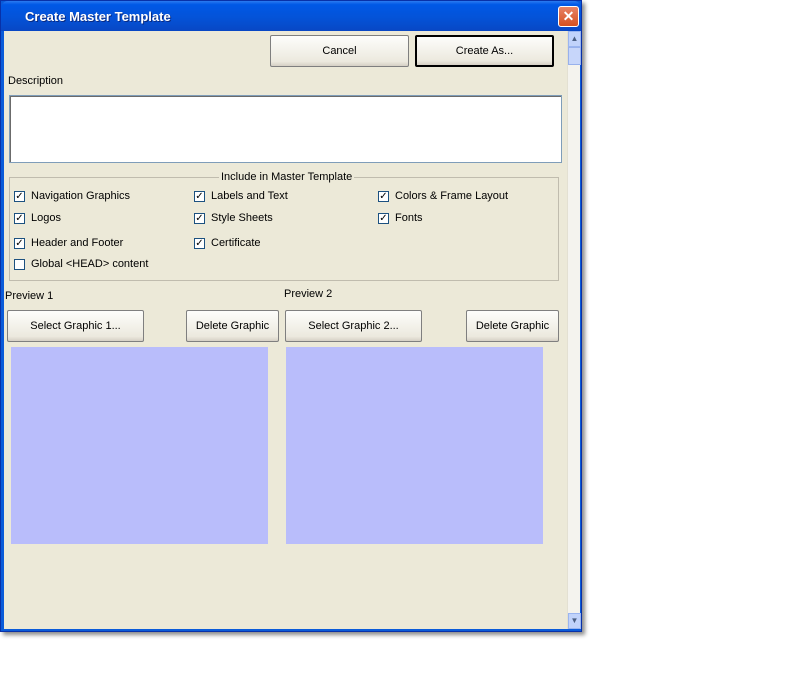  Describe the element at coordinates (199, 218) in the screenshot. I see `checkbox-style-sheets-box: ✓` at that location.